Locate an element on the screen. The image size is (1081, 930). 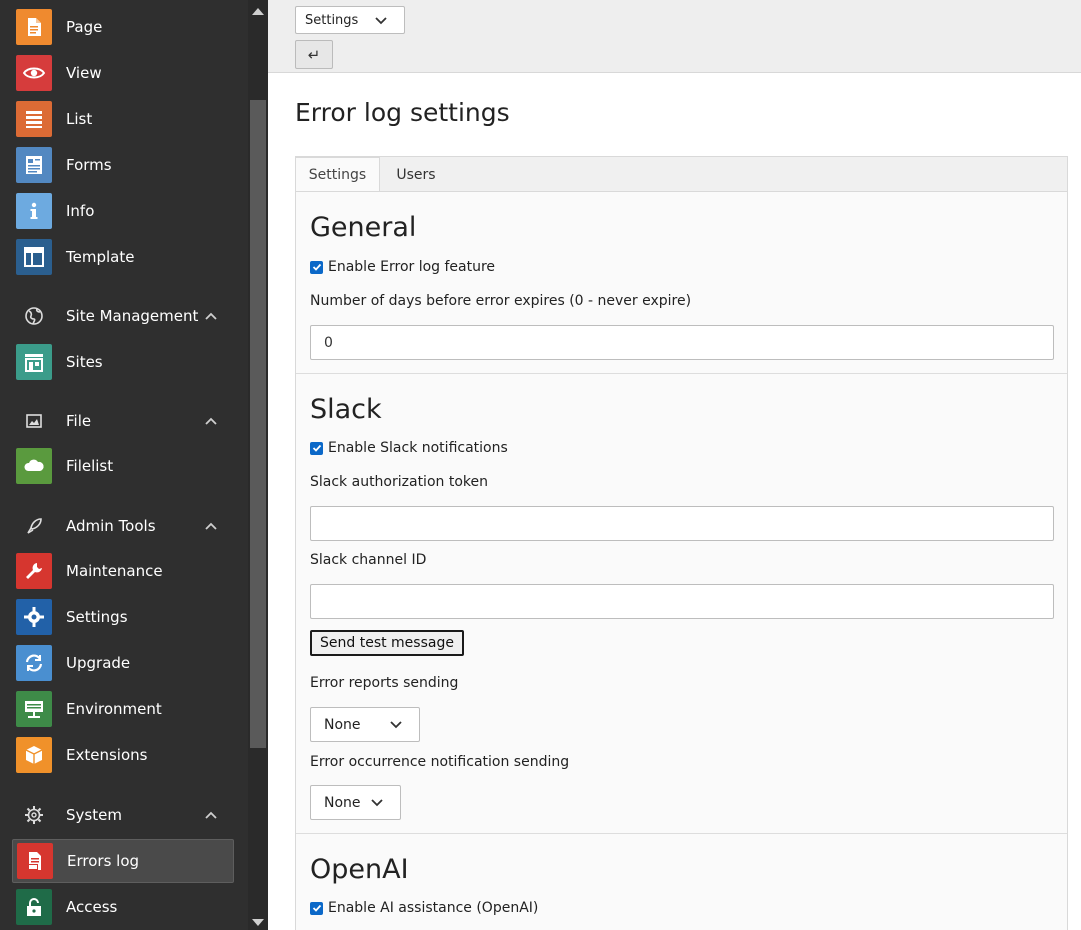
sidebar-item-view: View is located at coordinates (123, 73).